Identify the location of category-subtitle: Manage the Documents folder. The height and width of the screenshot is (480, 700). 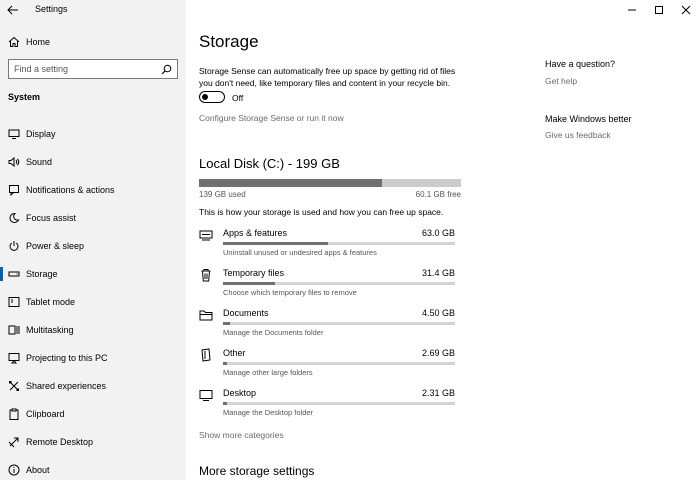
(273, 332).